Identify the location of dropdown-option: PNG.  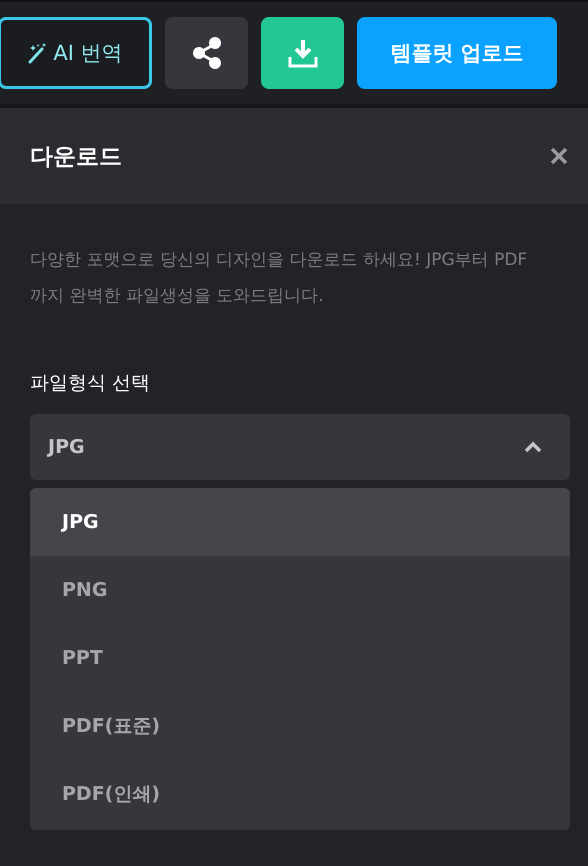
(300, 590).